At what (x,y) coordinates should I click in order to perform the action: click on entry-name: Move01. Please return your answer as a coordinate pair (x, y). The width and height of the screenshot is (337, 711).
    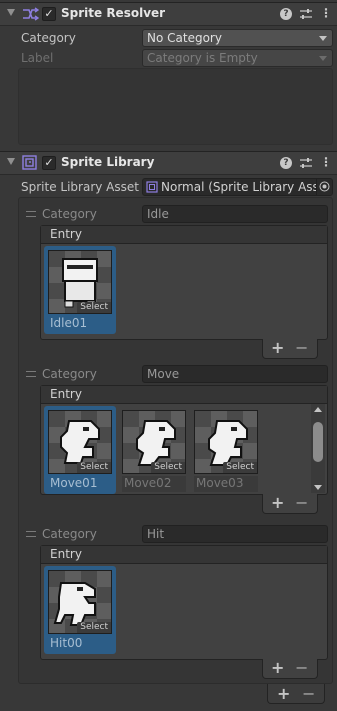
    Looking at the image, I should click on (80, 484).